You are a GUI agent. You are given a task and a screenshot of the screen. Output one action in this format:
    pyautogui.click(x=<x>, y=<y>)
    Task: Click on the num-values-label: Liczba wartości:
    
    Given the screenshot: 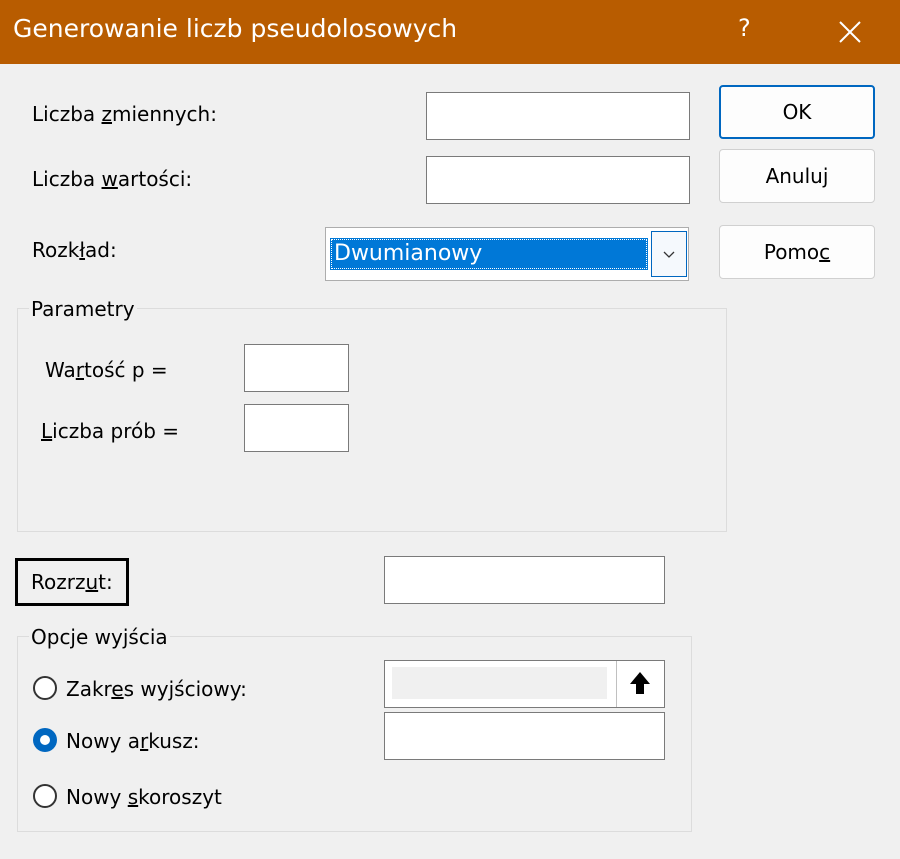 What is the action you would take?
    pyautogui.click(x=112, y=179)
    